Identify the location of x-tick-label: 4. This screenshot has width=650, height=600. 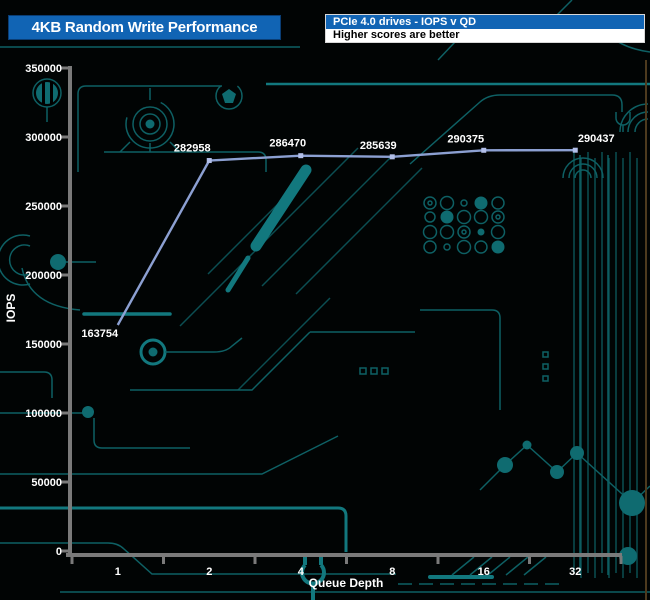
(301, 572).